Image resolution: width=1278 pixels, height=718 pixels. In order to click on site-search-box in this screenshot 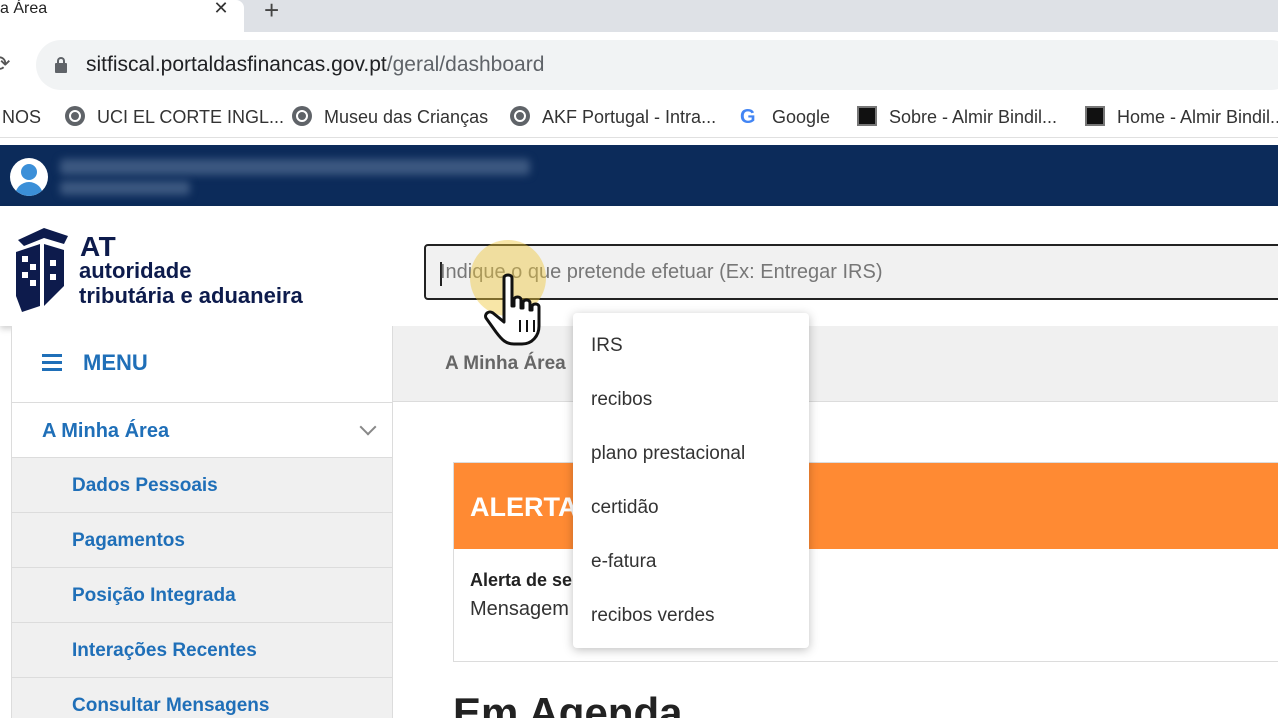, I will do `click(851, 272)`.